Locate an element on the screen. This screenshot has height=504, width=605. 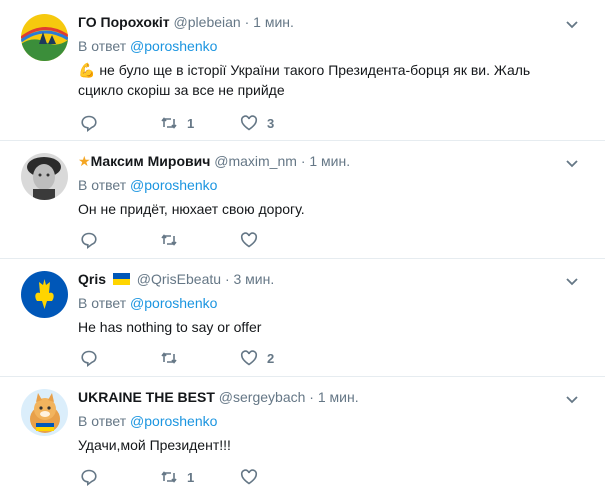
like-button: 2 is located at coordinates (257, 358).